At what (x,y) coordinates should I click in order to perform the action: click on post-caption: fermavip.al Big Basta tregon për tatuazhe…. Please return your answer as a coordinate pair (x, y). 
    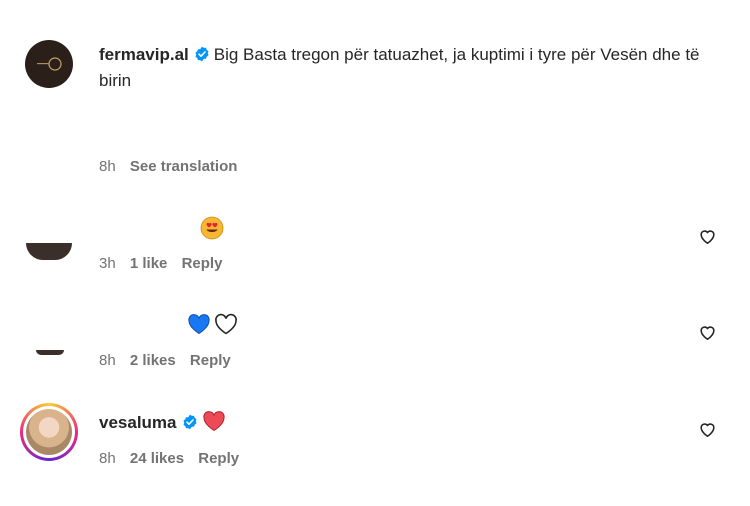
    Looking at the image, I should click on (409, 68).